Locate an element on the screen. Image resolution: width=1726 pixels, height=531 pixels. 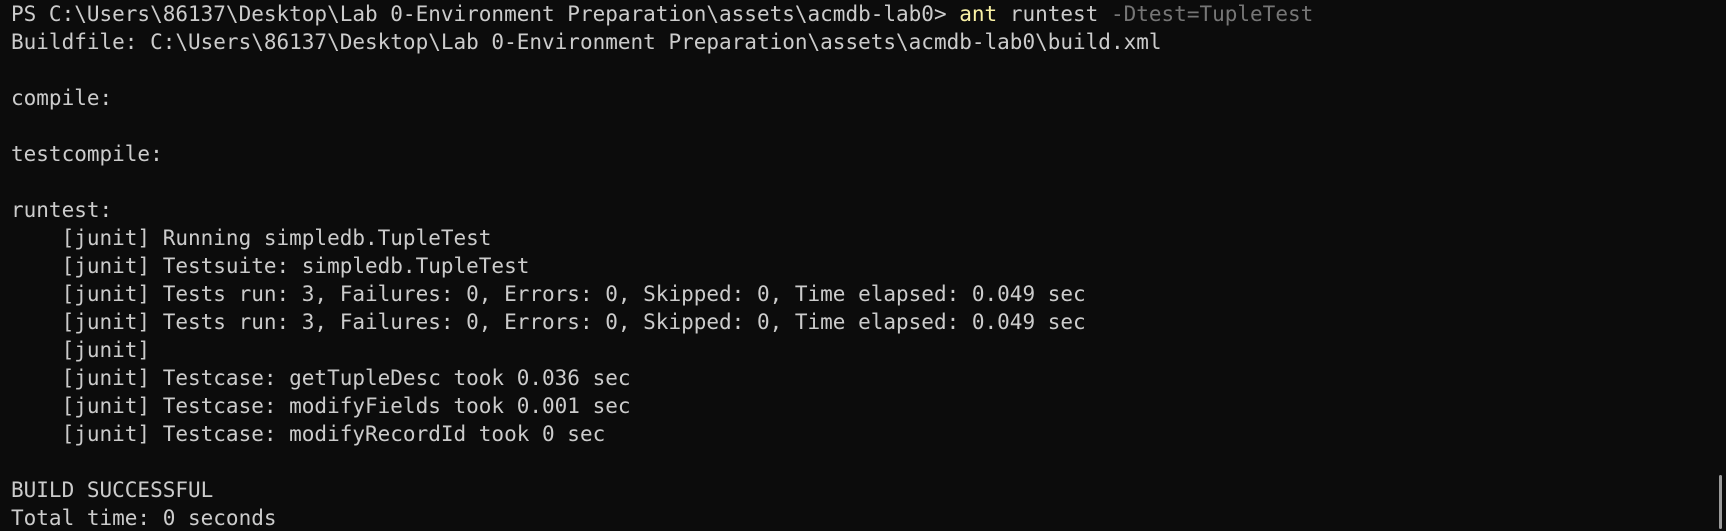
output-line: BUILD SUCCESSFUL is located at coordinates (112, 490).